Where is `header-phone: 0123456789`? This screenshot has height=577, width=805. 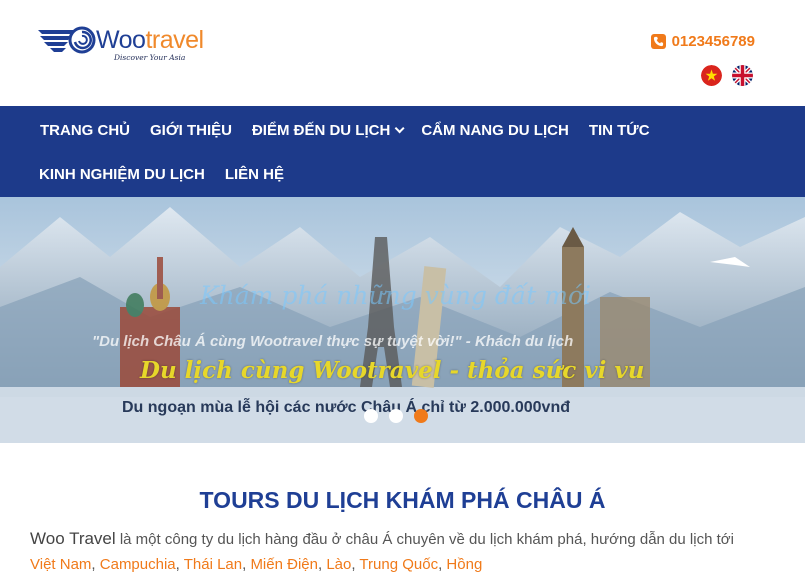
header-phone: 0123456789 is located at coordinates (702, 41).